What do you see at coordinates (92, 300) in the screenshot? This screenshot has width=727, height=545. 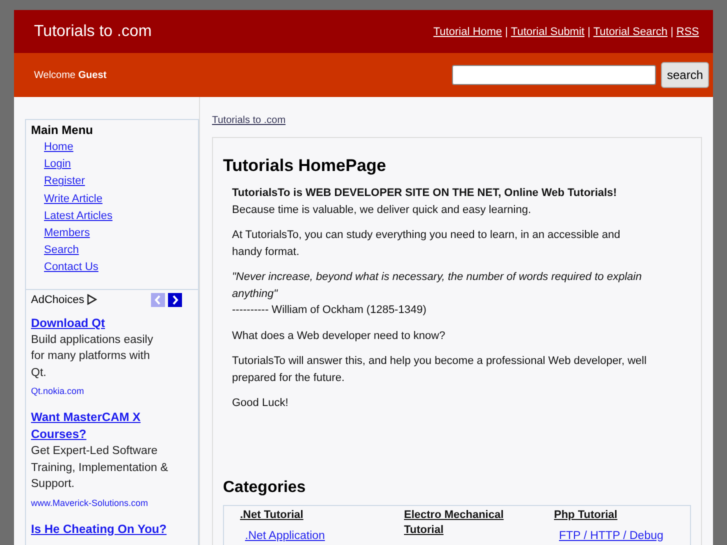 I see `play-triangle-icon` at bounding box center [92, 300].